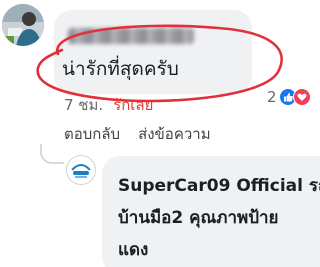 The image size is (320, 267). I want to click on reply-text-line: SuperCar09 Official รถ, so click(219, 186).